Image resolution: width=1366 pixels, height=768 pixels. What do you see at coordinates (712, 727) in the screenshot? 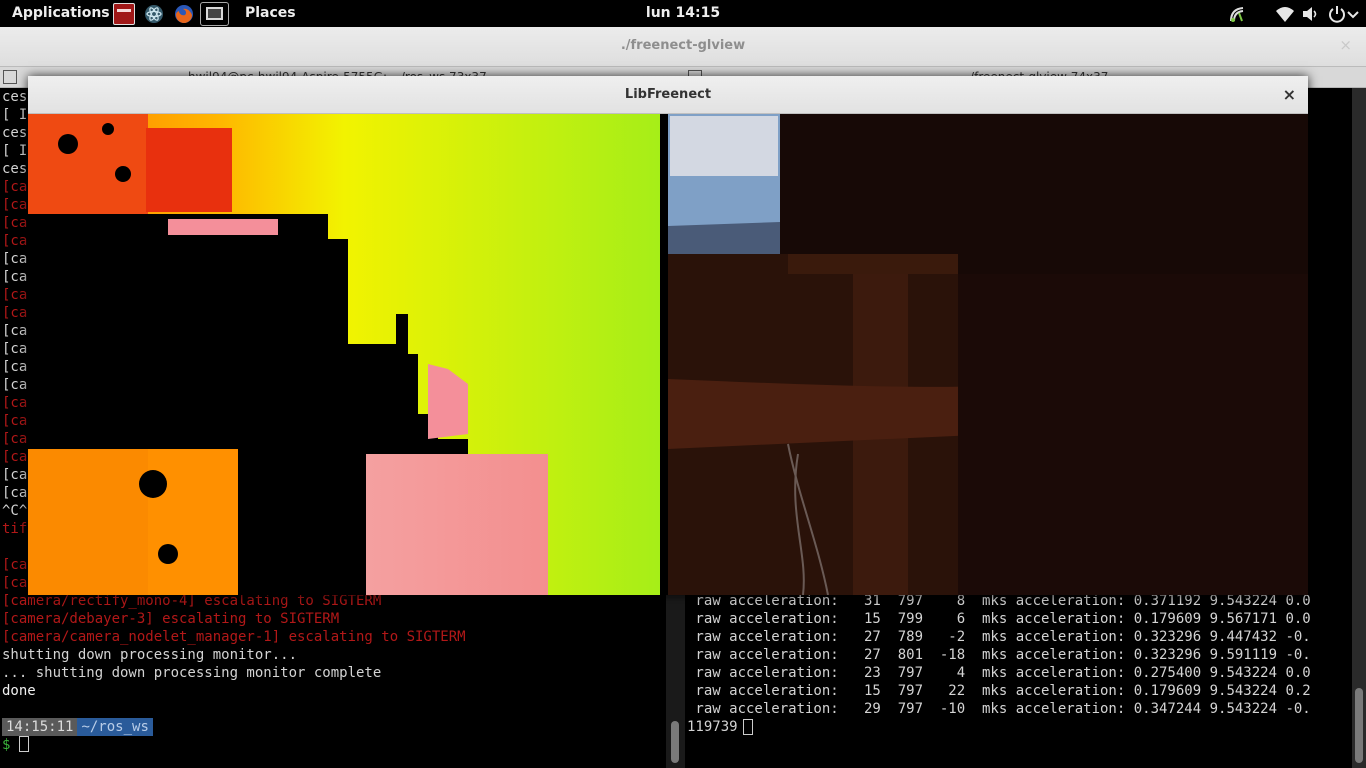
I see `terminal-line: 119739` at bounding box center [712, 727].